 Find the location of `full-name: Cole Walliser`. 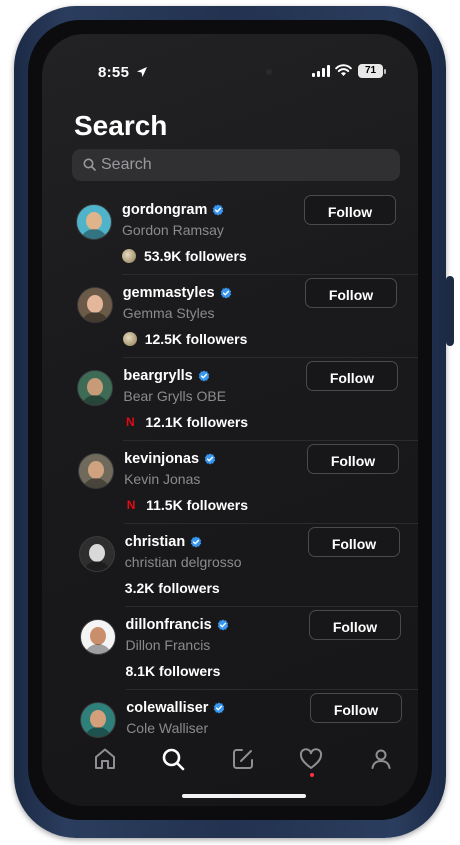

full-name: Cole Walliser is located at coordinates (167, 728).